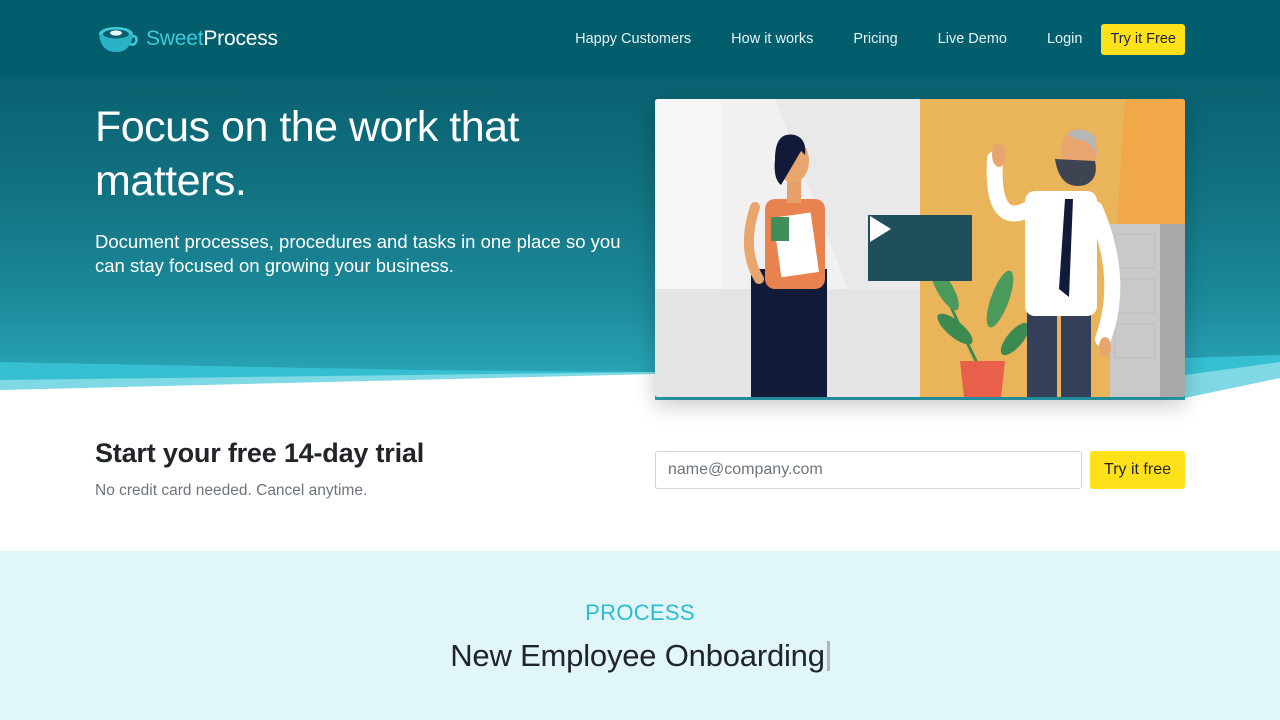  I want to click on email-input, so click(868, 470).